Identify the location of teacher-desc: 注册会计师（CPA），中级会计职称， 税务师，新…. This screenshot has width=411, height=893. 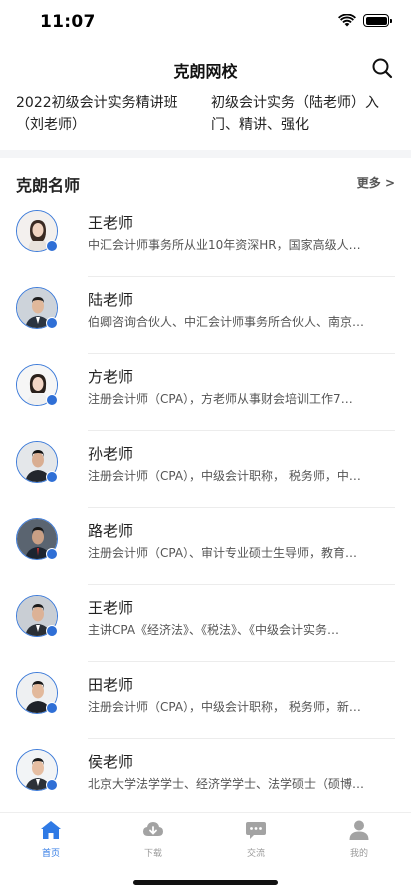
(224, 707).